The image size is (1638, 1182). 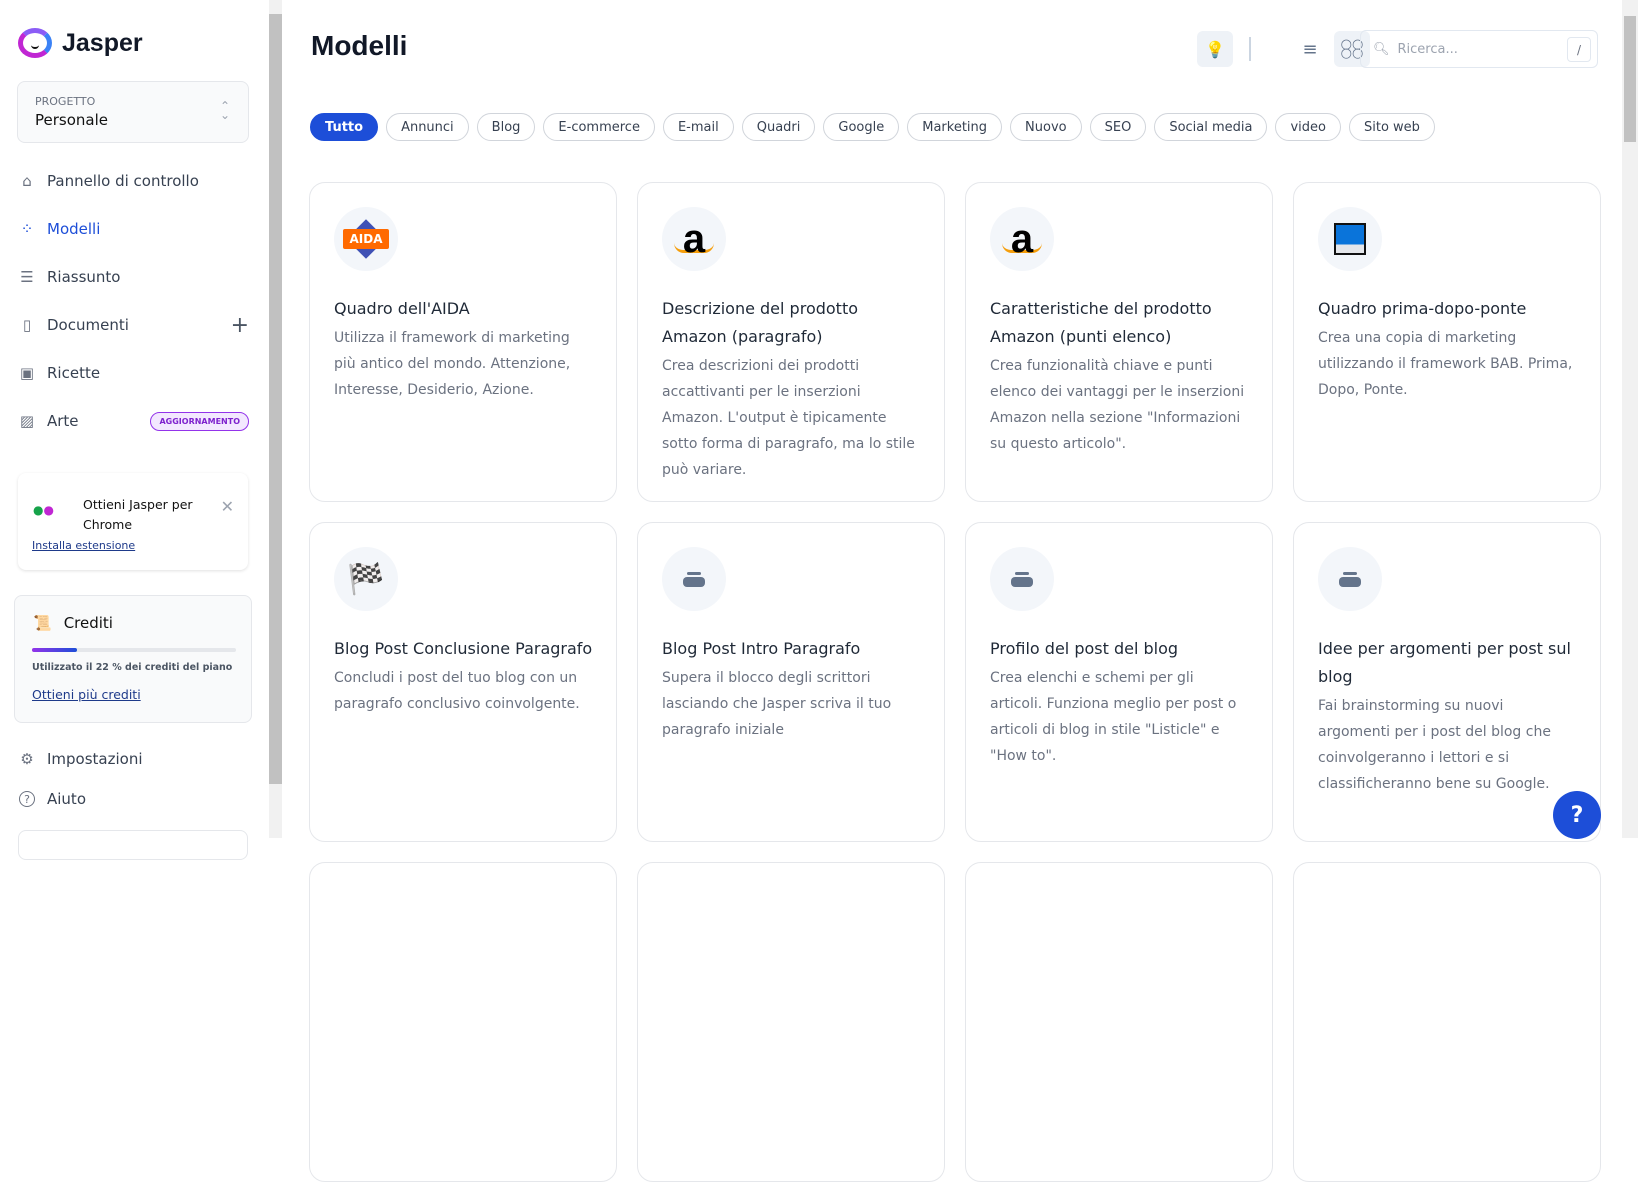 I want to click on filter-social-media: Social media, so click(x=1211, y=127).